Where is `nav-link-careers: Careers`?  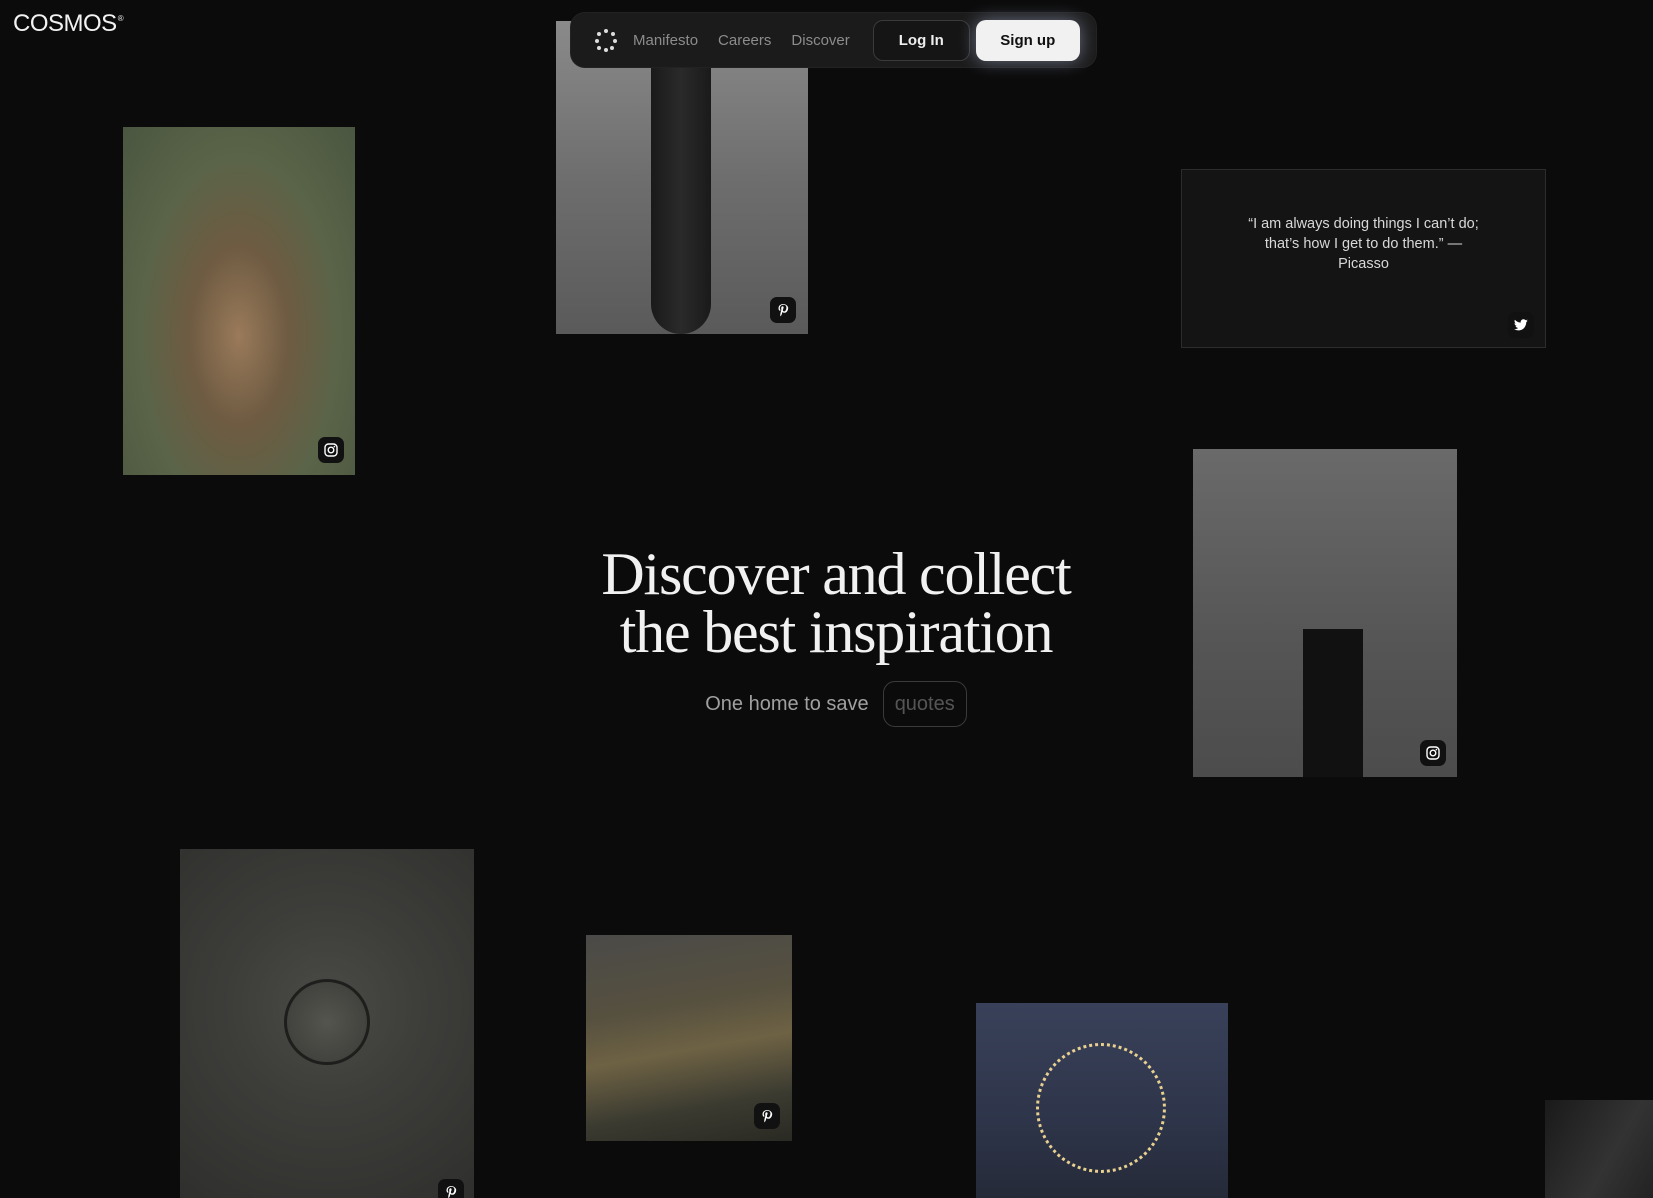 nav-link-careers: Careers is located at coordinates (744, 40).